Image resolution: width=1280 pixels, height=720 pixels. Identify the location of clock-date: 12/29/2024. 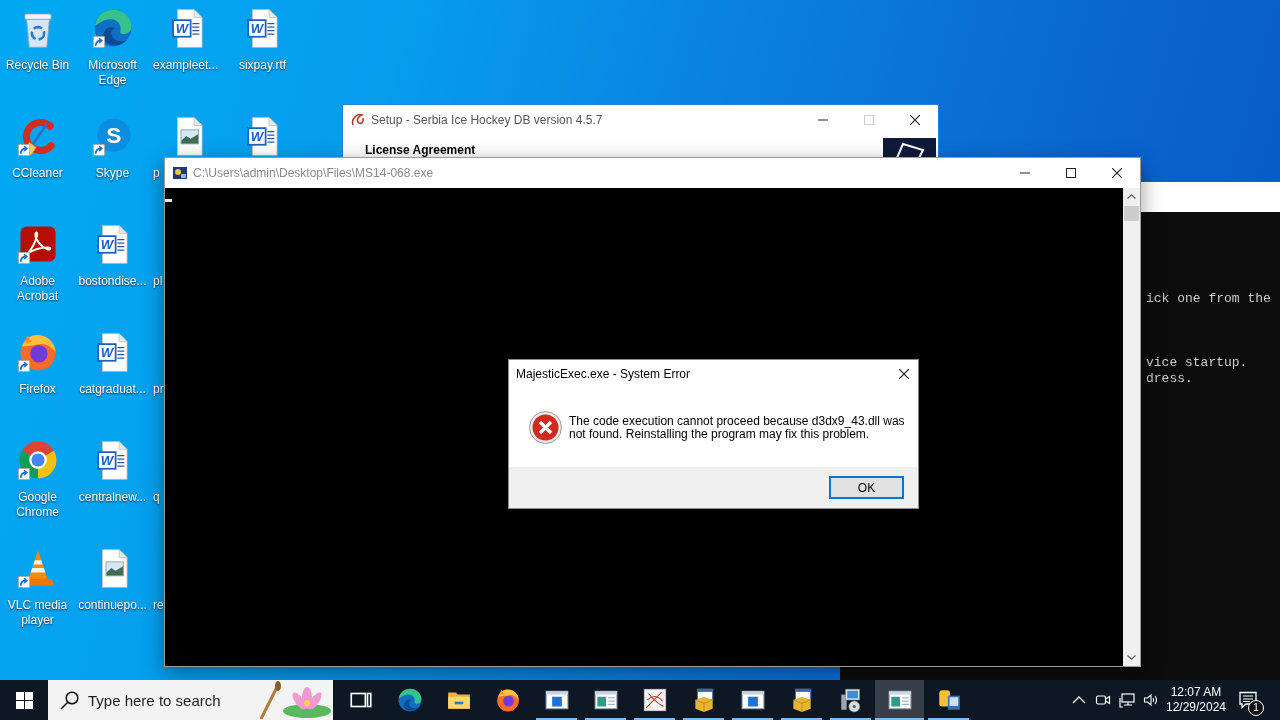
(1196, 707).